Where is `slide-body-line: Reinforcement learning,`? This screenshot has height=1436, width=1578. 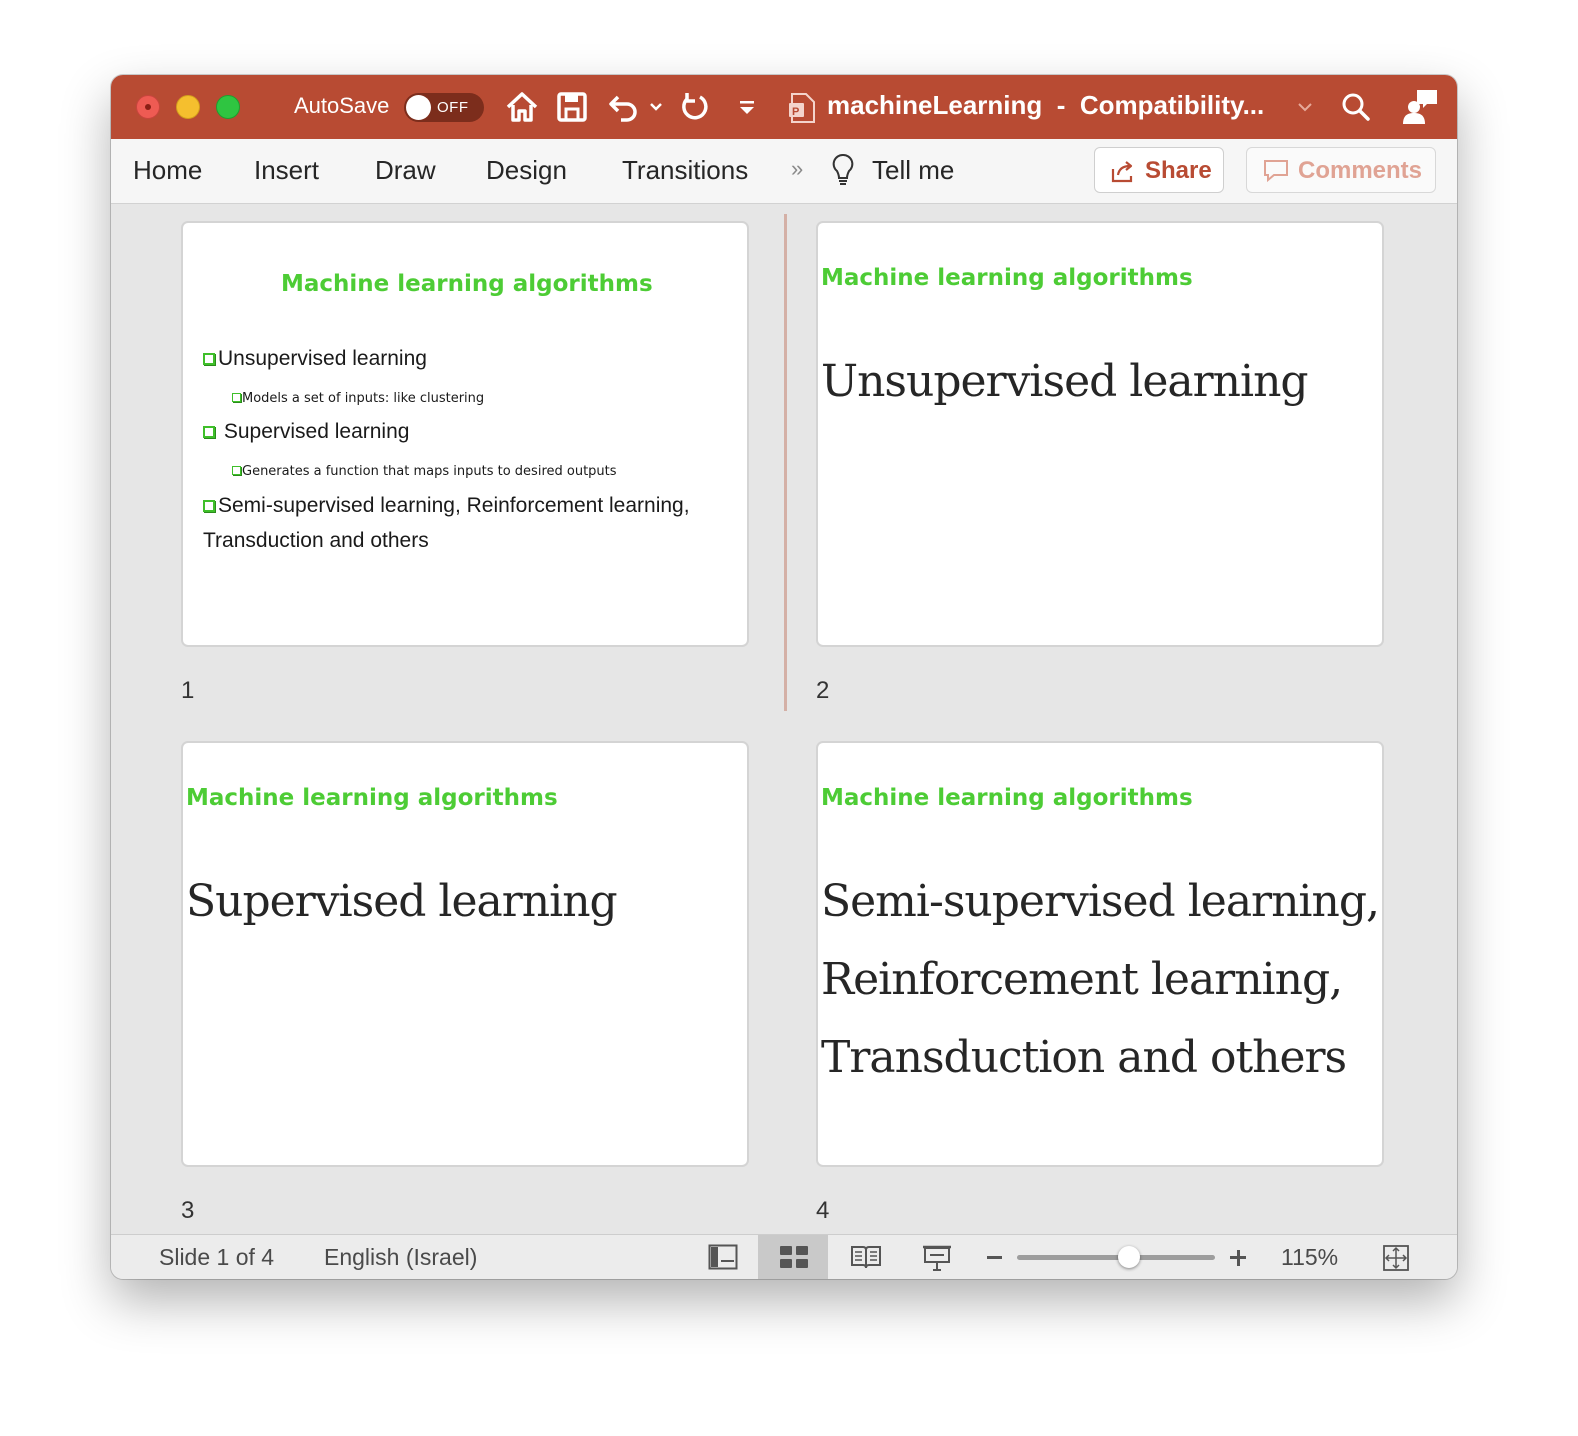
slide-body-line: Reinforcement learning, is located at coordinates (1082, 979).